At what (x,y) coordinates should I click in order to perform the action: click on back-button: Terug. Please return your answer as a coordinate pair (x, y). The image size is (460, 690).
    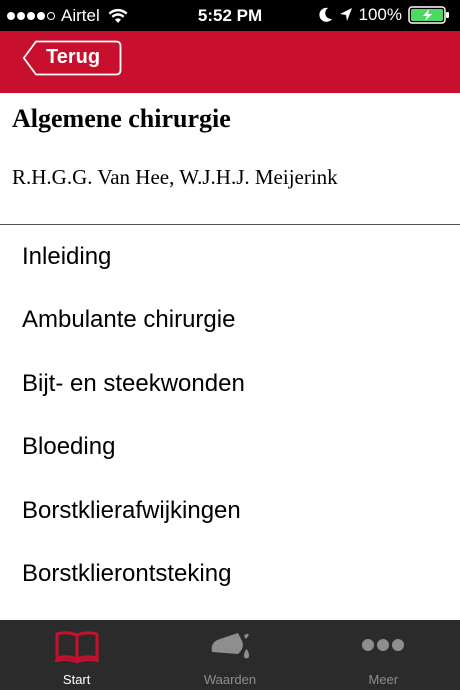
    Looking at the image, I should click on (72, 58).